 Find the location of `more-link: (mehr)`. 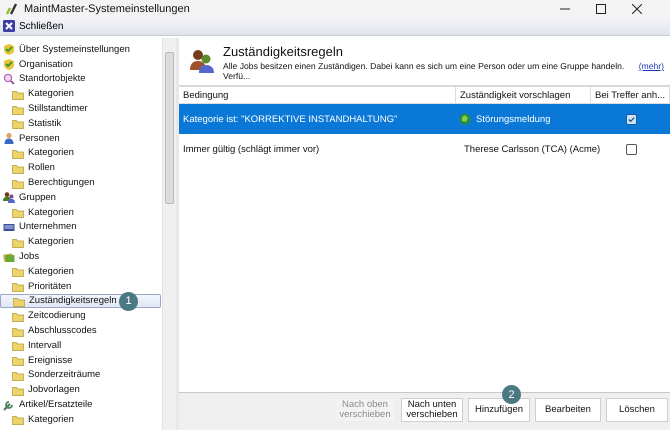

more-link: (mehr) is located at coordinates (651, 66).